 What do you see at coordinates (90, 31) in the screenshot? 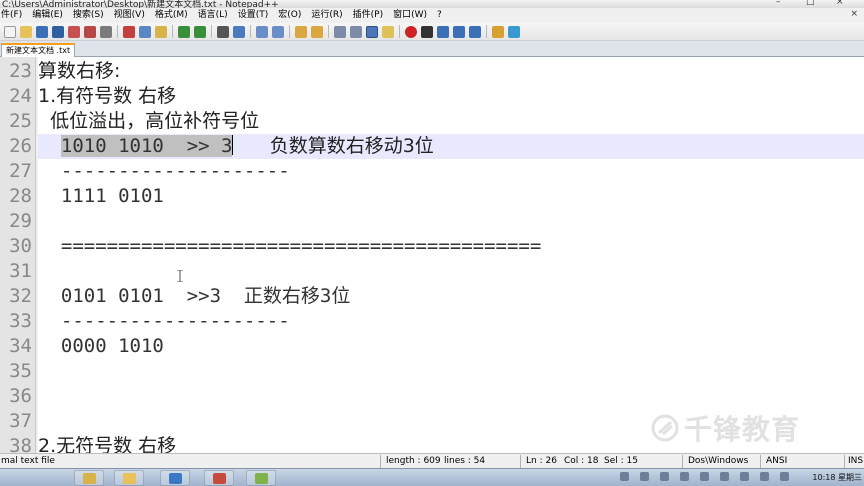
I see `close-all-icon` at bounding box center [90, 31].